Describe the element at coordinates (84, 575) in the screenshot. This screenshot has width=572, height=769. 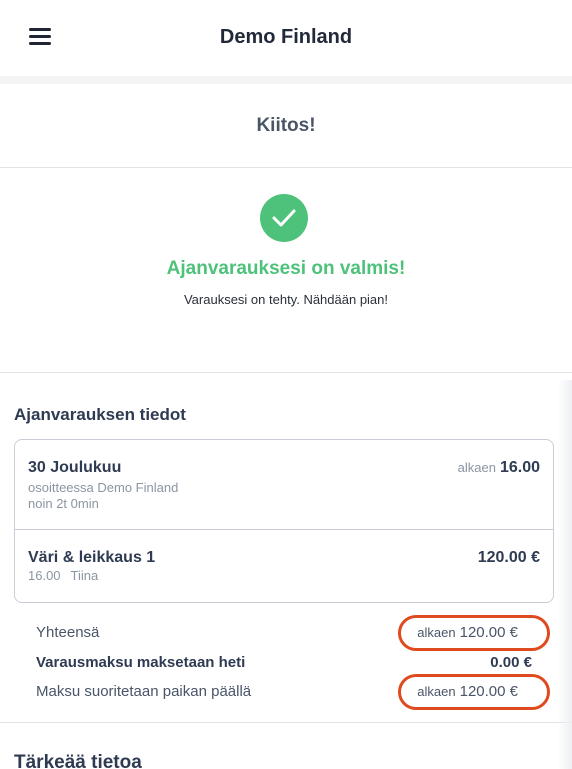
I see `service-staff: Tiina` at that location.